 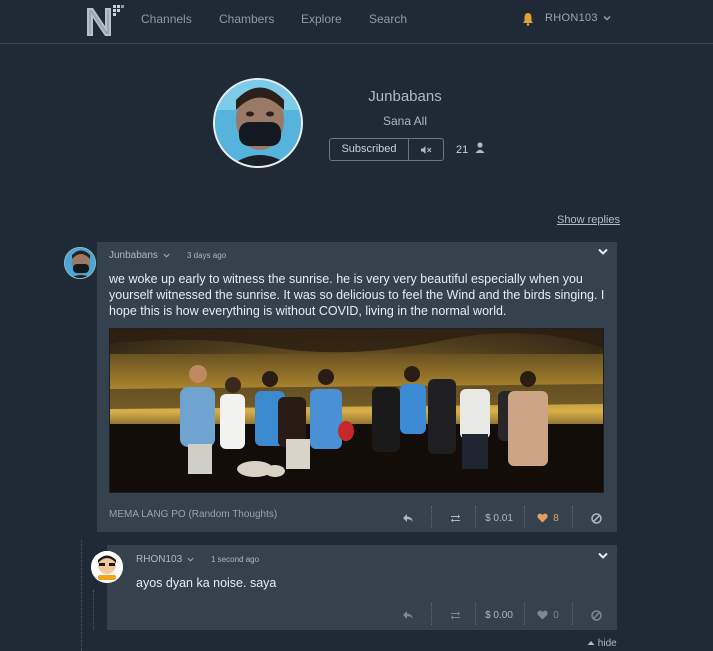 I want to click on user-menu: RHON103, so click(x=578, y=18).